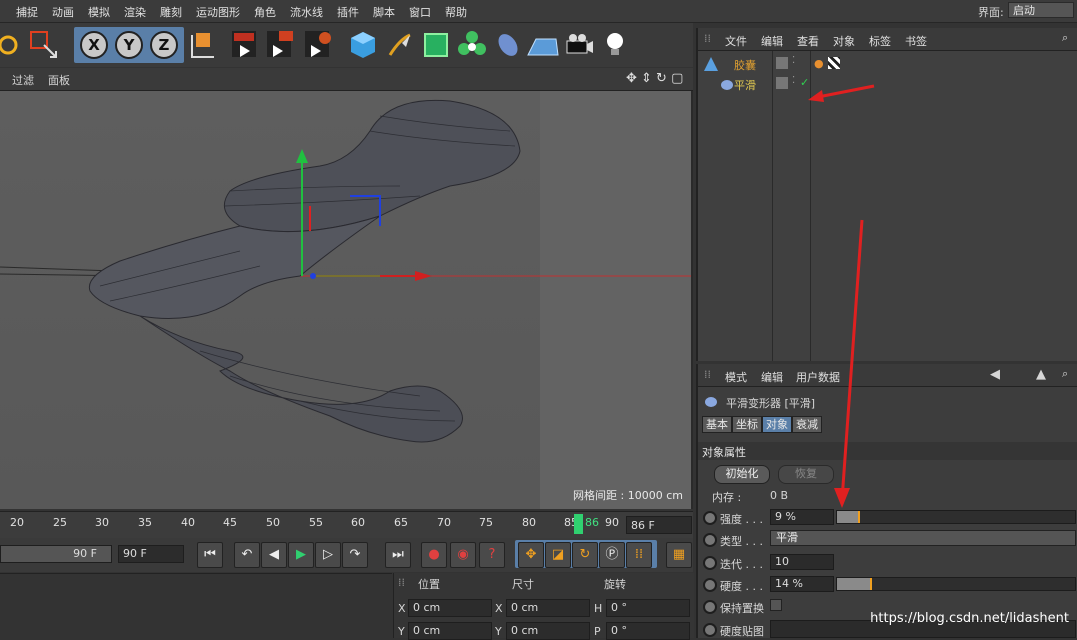 The height and width of the screenshot is (640, 1077). I want to click on subtab-falloff: 衰减, so click(807, 424).